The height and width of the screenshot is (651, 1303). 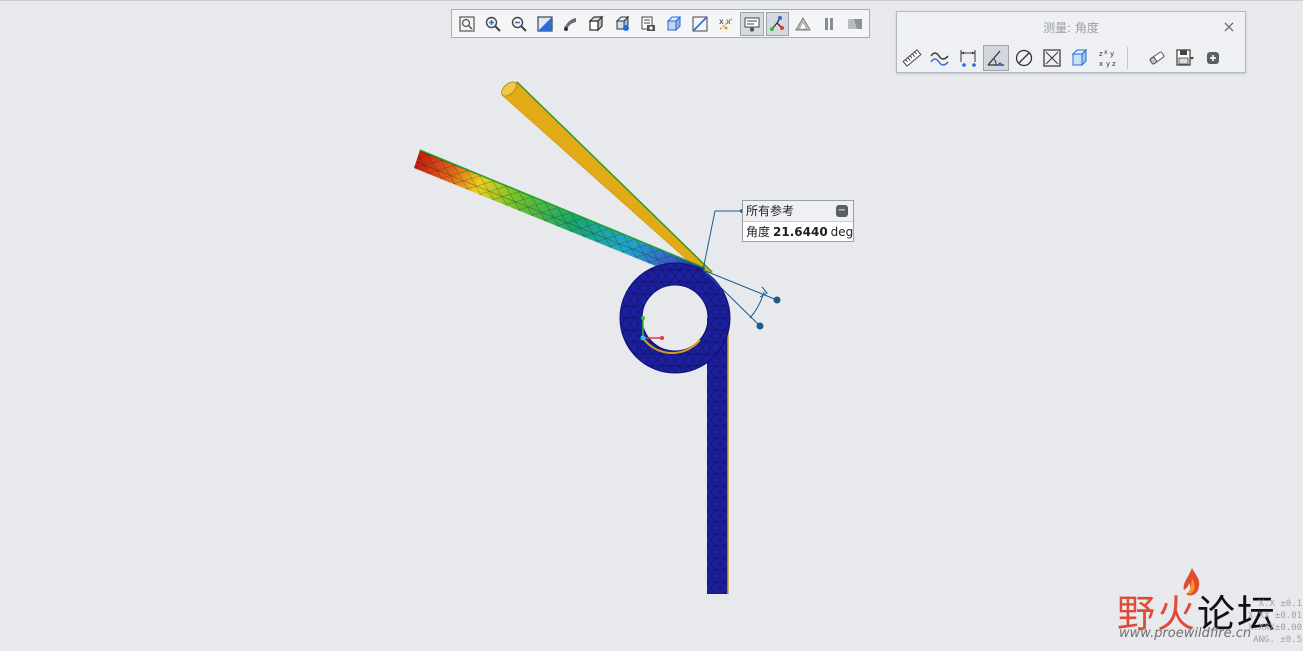 I want to click on toolbar-separator, so click(x=1127, y=57).